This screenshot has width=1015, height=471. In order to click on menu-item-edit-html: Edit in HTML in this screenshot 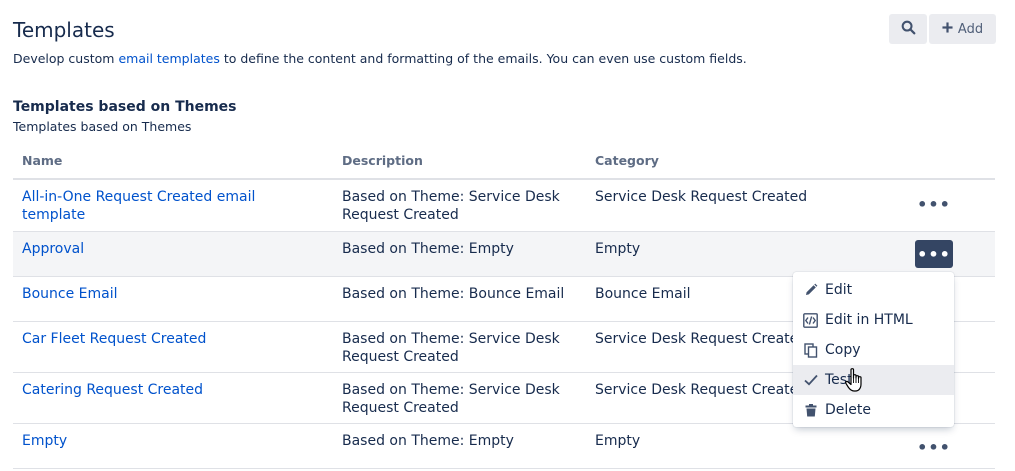, I will do `click(873, 320)`.